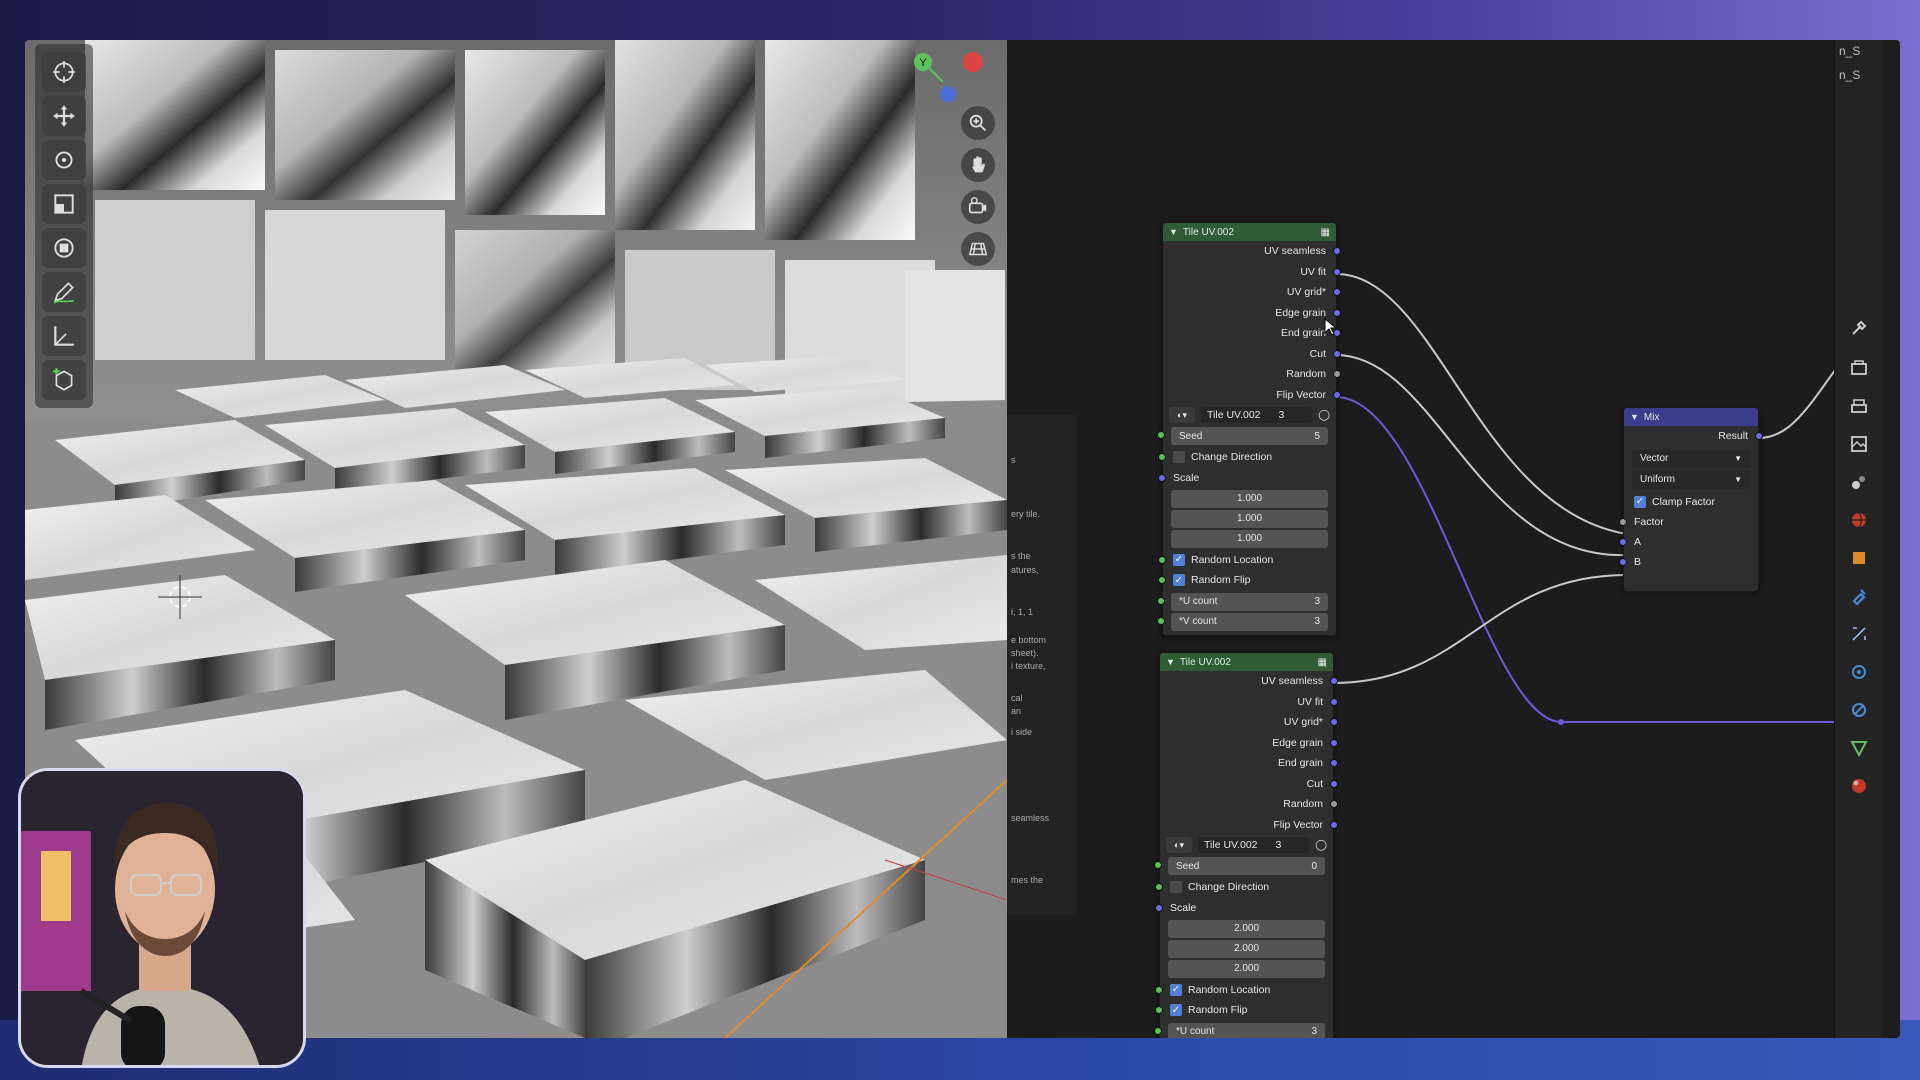  What do you see at coordinates (1242, 436) in the screenshot?
I see `seed-field: Seed 5` at bounding box center [1242, 436].